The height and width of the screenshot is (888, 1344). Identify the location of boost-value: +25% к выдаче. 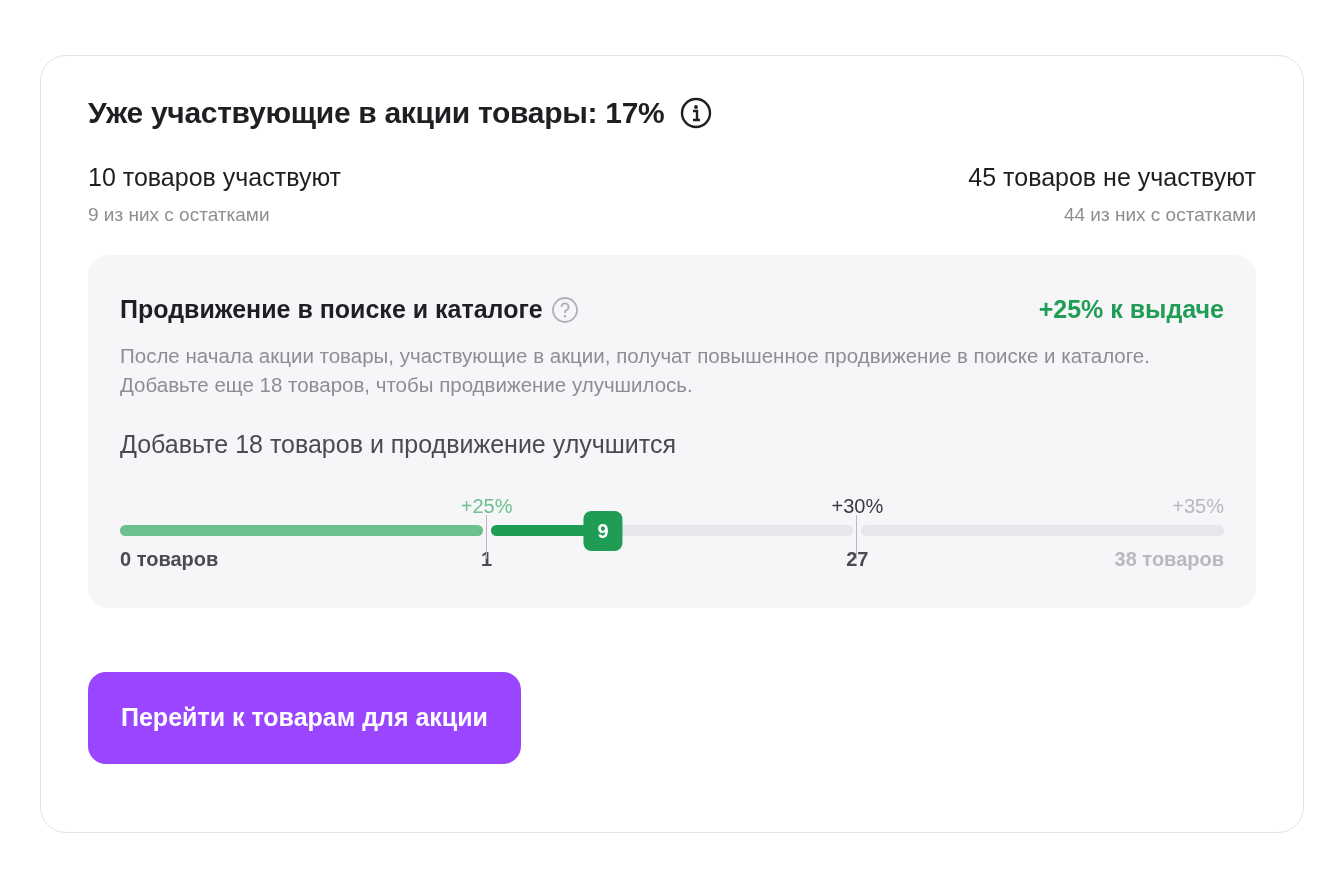
(1131, 309).